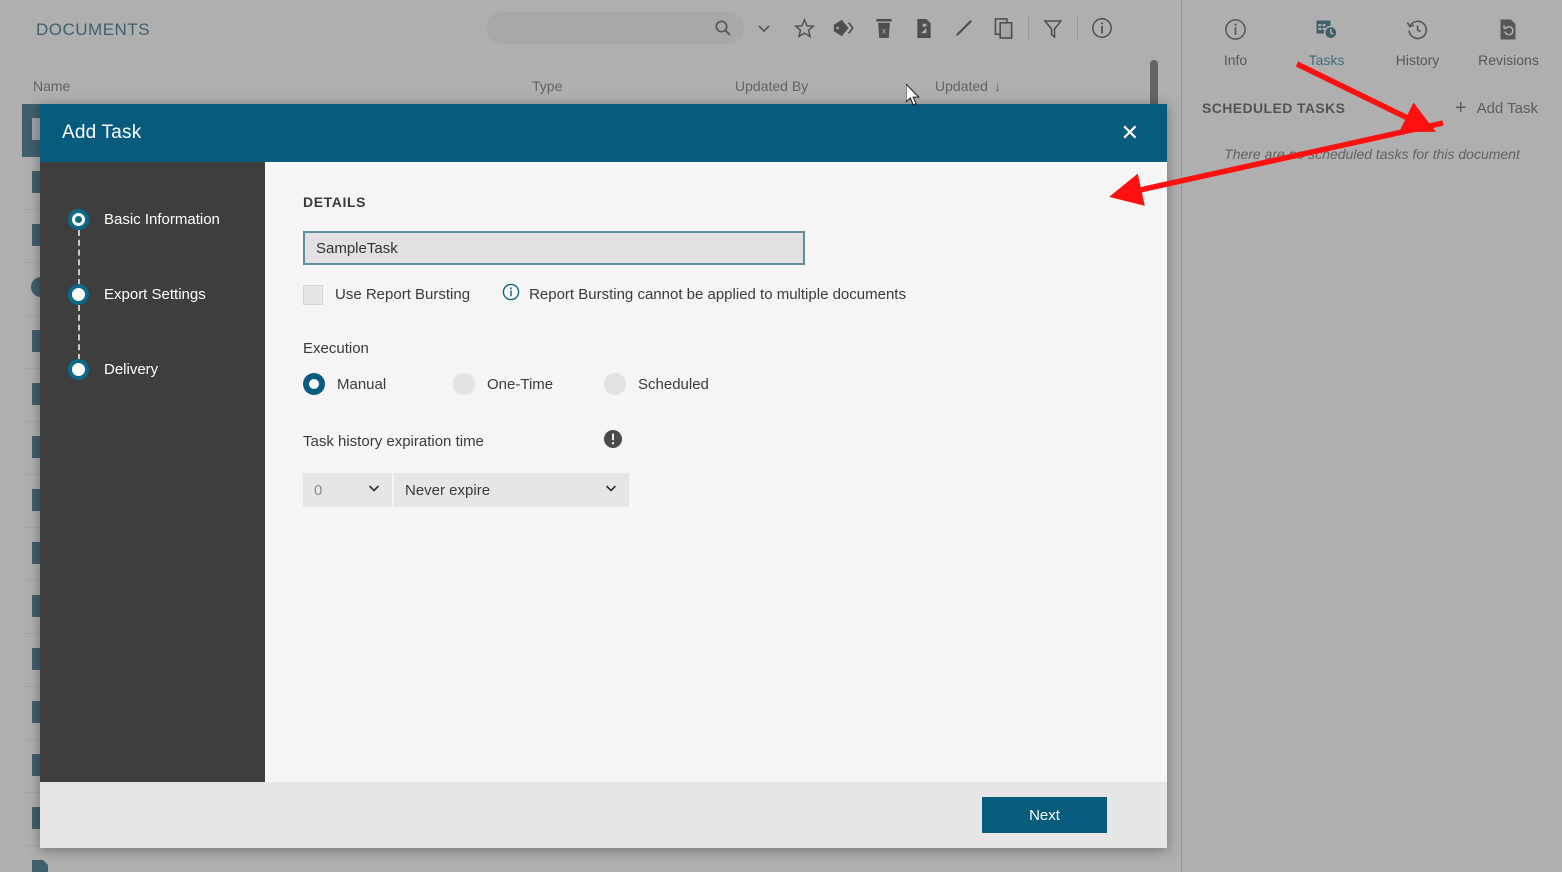 The height and width of the screenshot is (872, 1562). Describe the element at coordinates (336, 348) in the screenshot. I see `execution-label: Execution` at that location.